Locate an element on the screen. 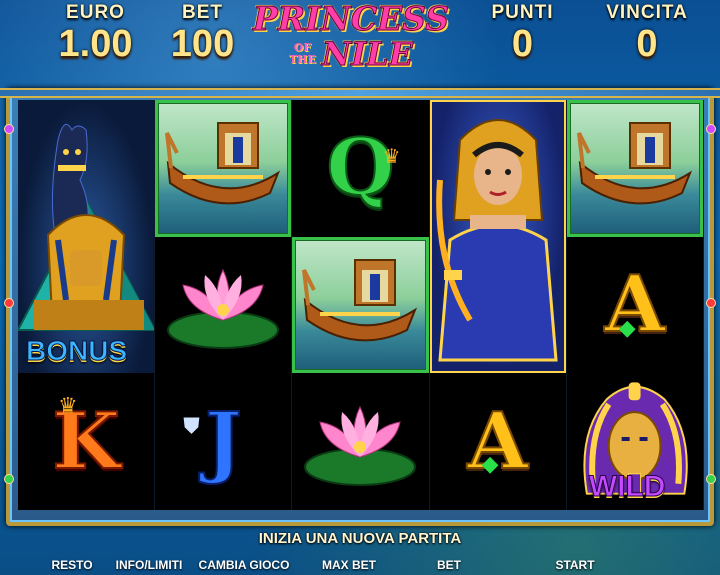  cleopatra-icon is located at coordinates (496, 240).